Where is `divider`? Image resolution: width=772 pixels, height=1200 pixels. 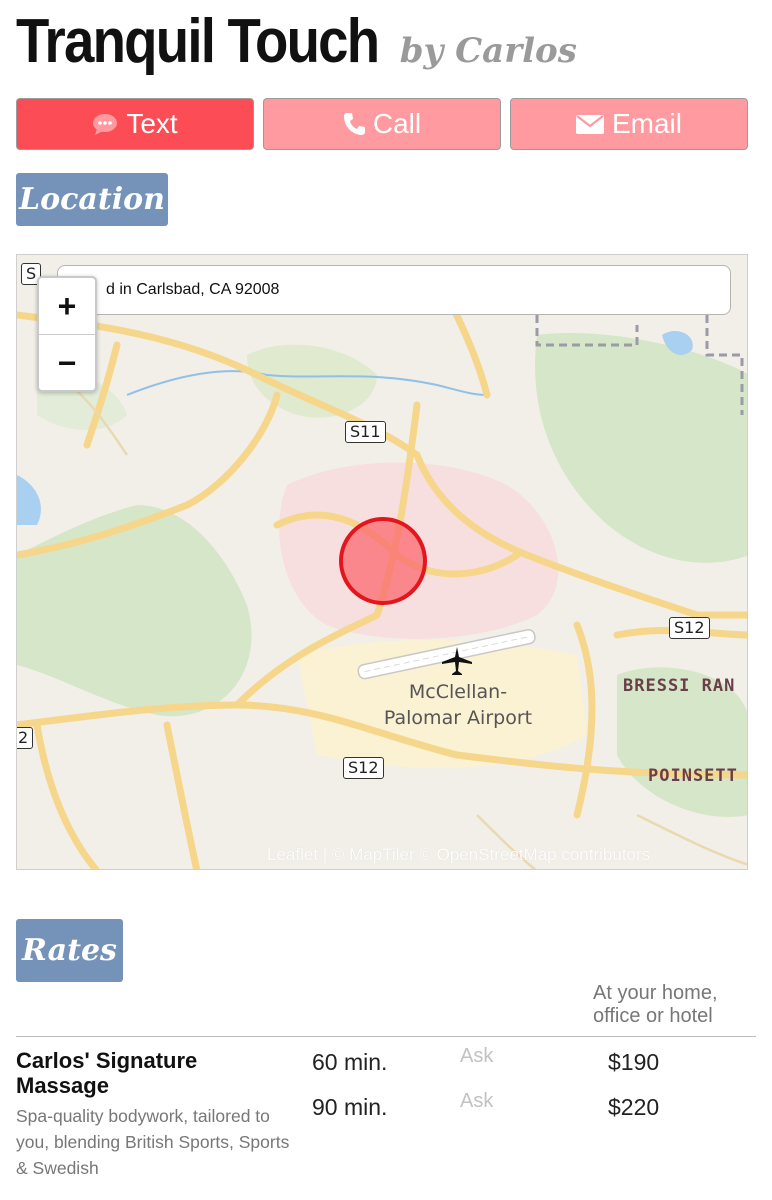 divider is located at coordinates (386, 1036).